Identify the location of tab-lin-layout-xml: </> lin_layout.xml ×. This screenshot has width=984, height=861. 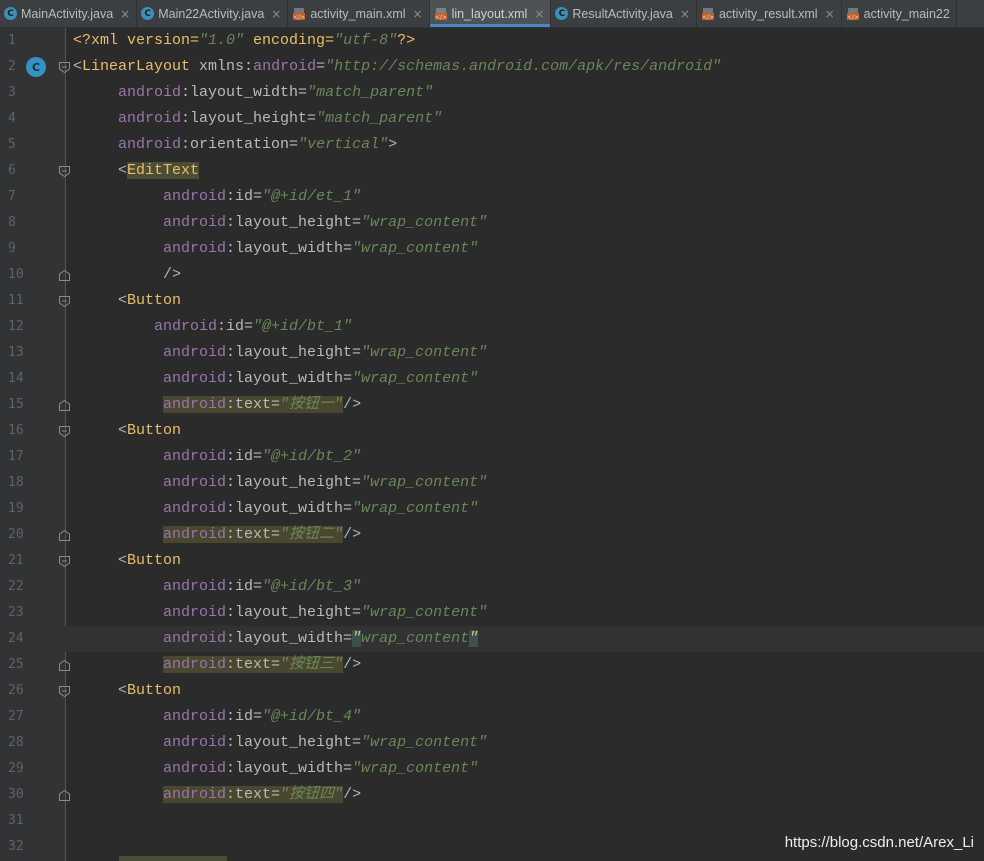
(490, 13).